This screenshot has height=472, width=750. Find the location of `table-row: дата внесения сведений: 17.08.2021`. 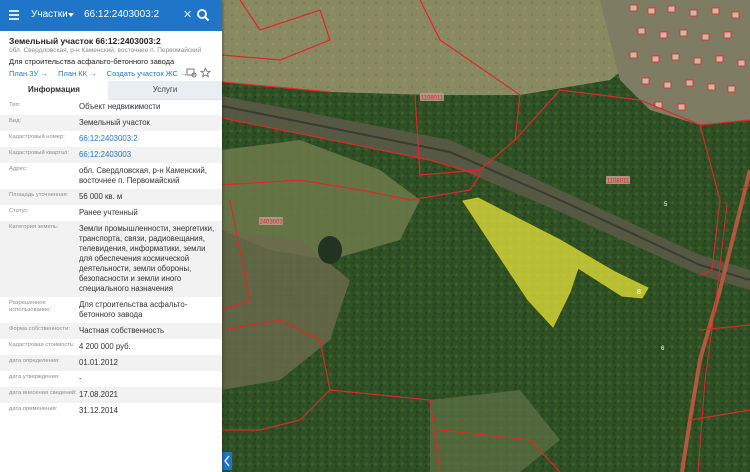

table-row: дата внесения сведений: 17.08.2021 is located at coordinates (111, 395).